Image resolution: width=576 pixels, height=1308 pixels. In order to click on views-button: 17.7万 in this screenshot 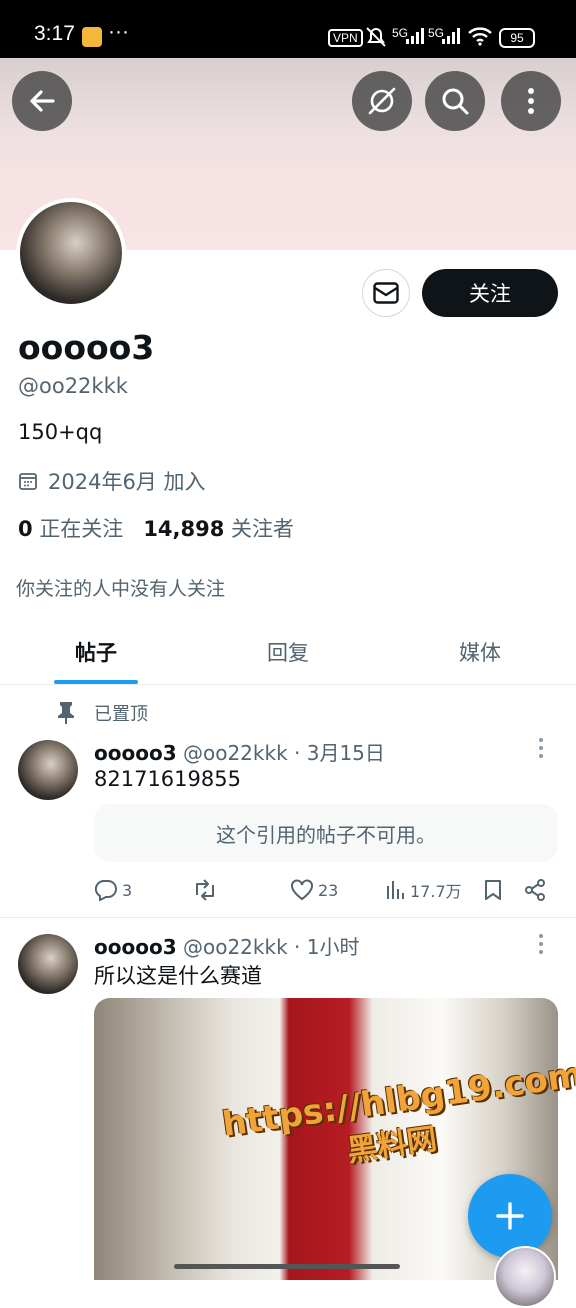, I will do `click(424, 890)`.